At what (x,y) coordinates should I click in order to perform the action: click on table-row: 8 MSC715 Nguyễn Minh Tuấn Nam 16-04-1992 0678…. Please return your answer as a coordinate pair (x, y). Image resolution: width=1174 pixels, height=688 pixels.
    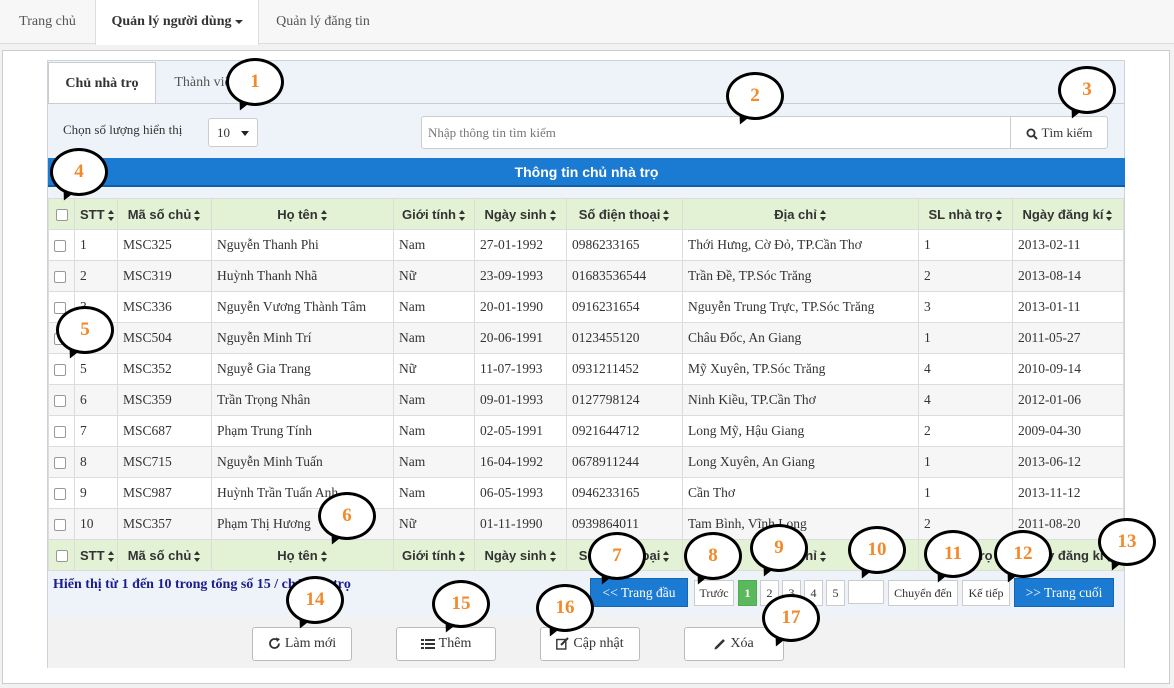
    Looking at the image, I should click on (586, 462).